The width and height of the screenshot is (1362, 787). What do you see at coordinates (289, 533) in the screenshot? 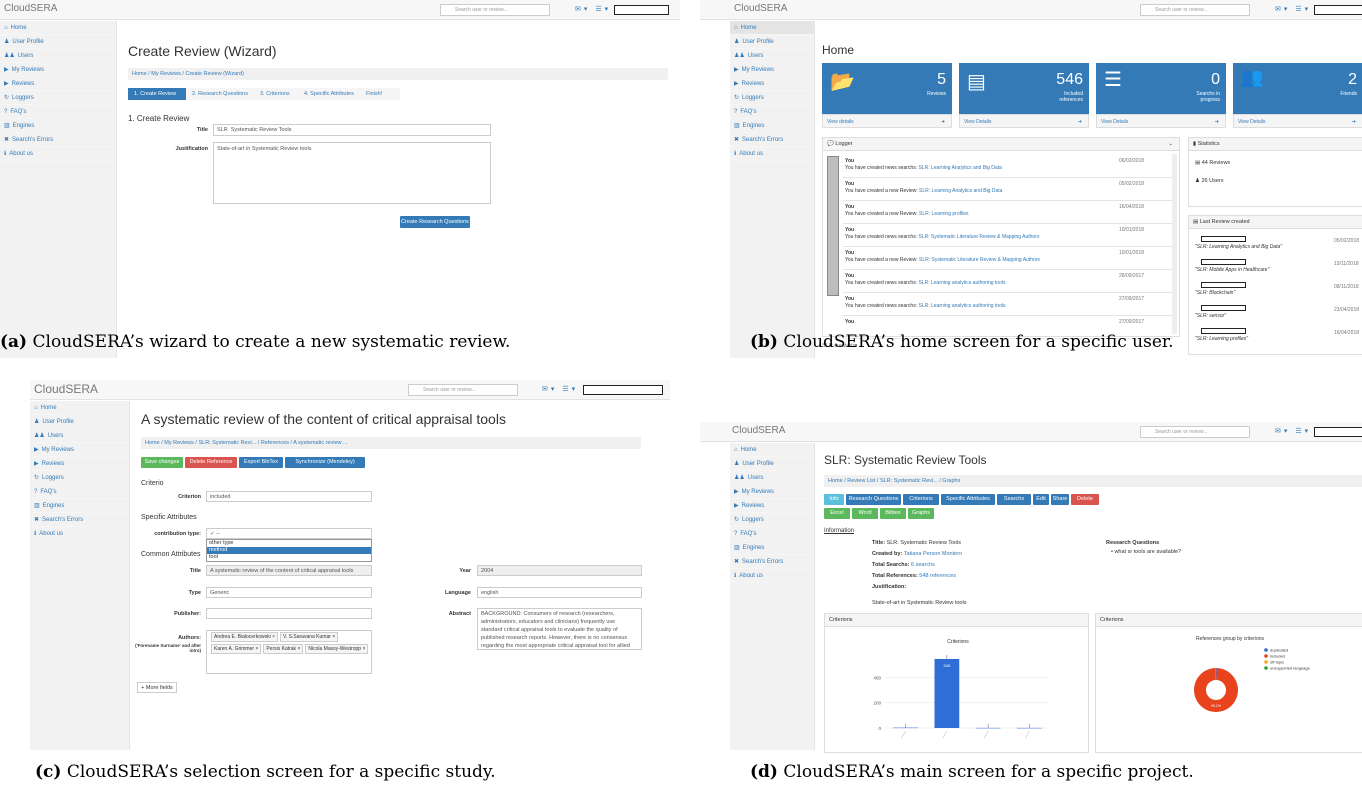
I see `contribution-select: ✓ --` at bounding box center [289, 533].